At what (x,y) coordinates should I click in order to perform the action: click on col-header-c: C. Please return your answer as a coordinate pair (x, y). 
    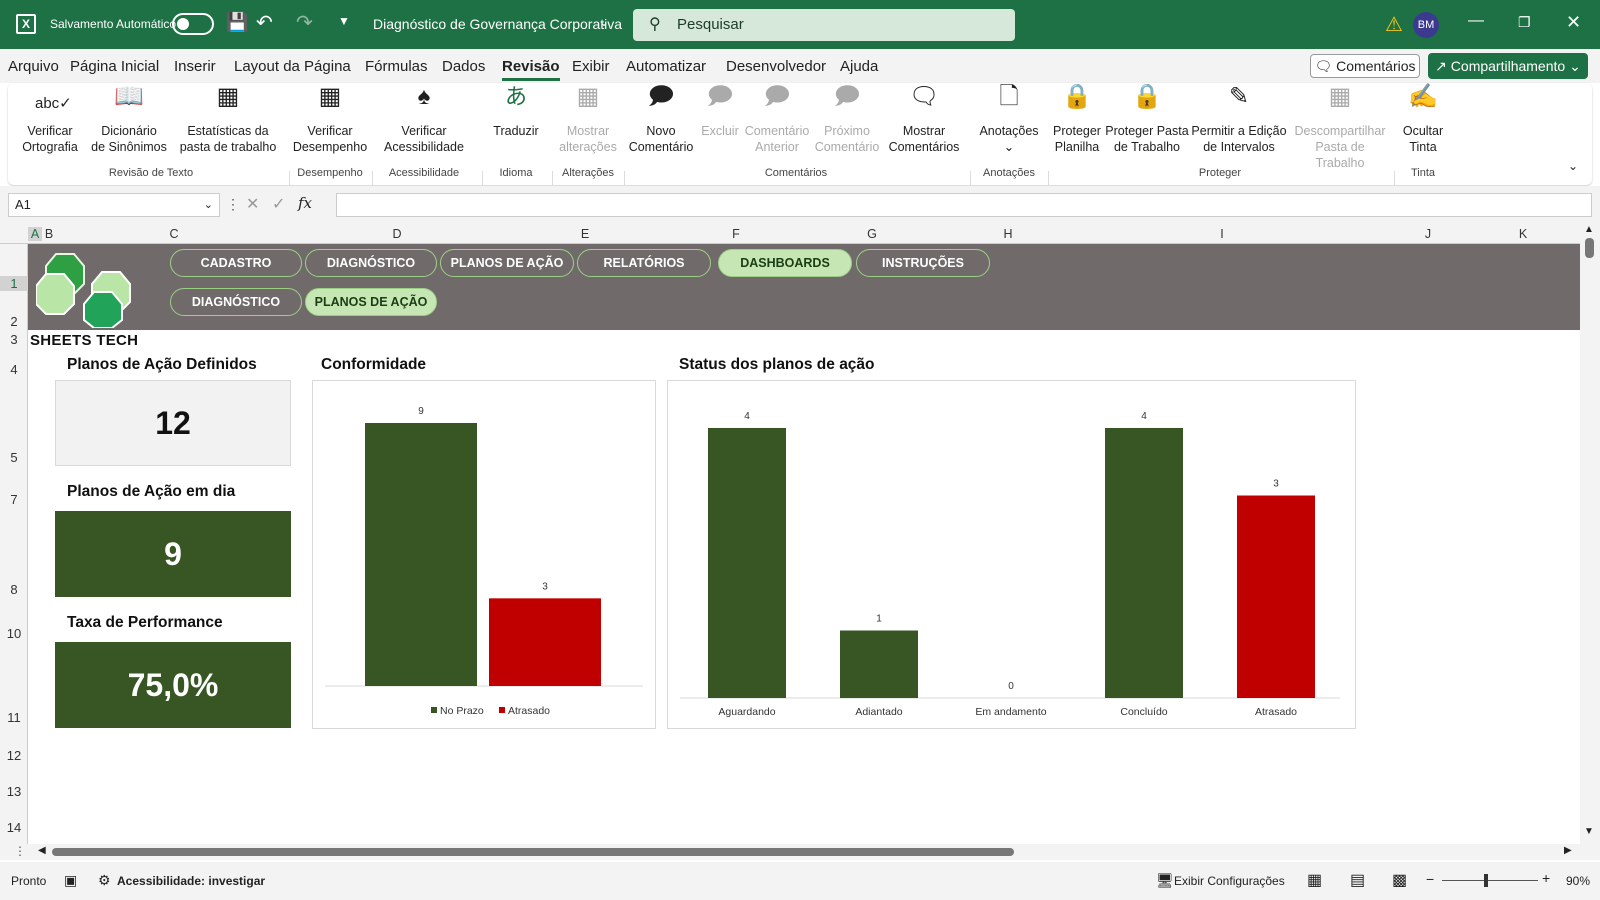
    Looking at the image, I should click on (174, 234).